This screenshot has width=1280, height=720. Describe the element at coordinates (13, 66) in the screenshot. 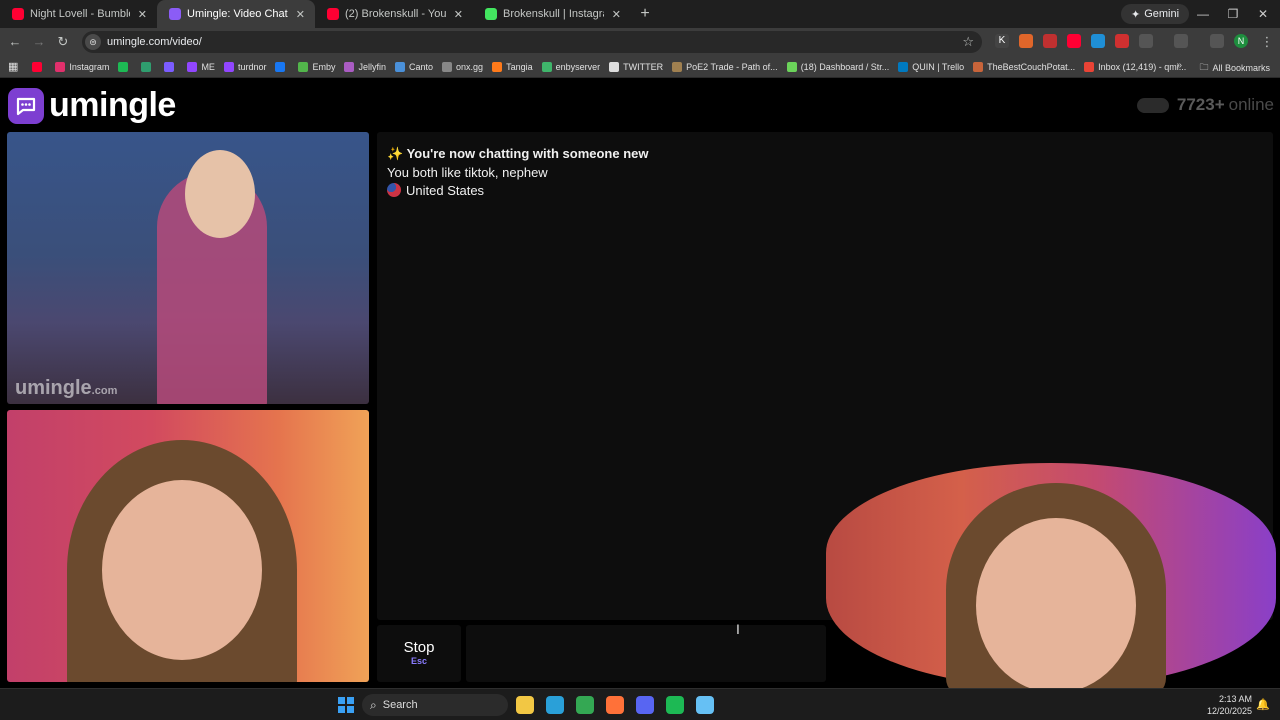

I see `apps-grid-icon: ▦` at that location.